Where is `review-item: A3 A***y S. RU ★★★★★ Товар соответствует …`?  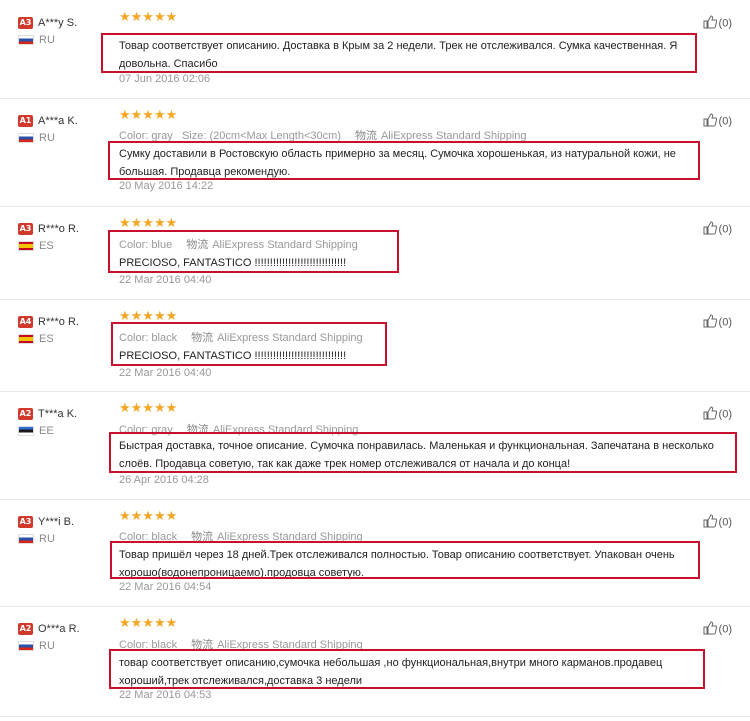
review-item: A3 A***y S. RU ★★★★★ Товар соответствует … is located at coordinates (375, 49).